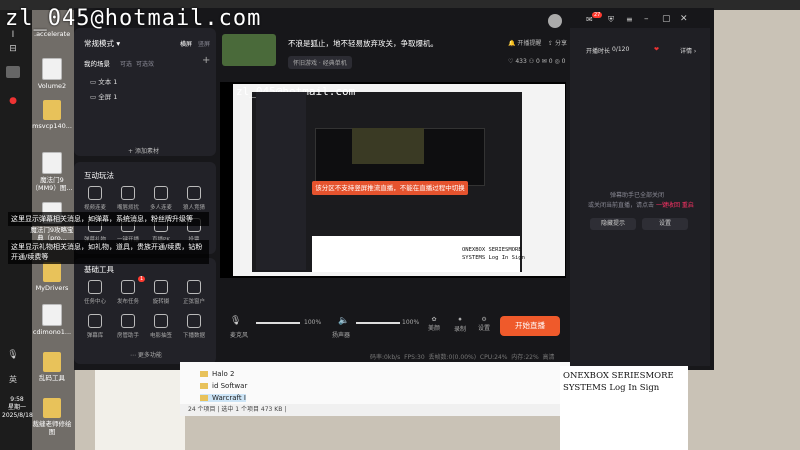 This screenshot has width=800, height=450. Describe the element at coordinates (143, 150) in the screenshot. I see `add-source-button: + 添加素材` at that location.